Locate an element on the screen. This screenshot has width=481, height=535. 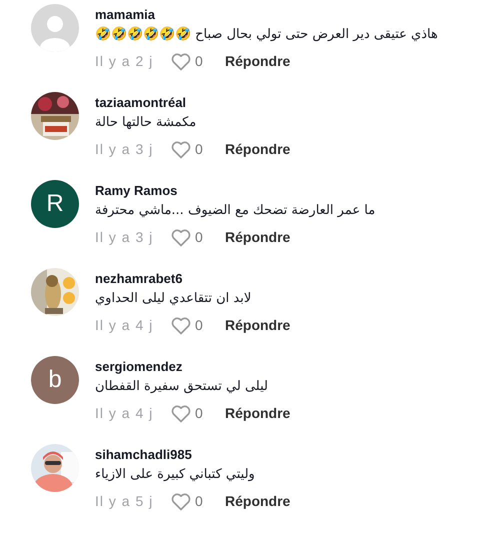
timestamp: Il y a 2 j is located at coordinates (124, 61).